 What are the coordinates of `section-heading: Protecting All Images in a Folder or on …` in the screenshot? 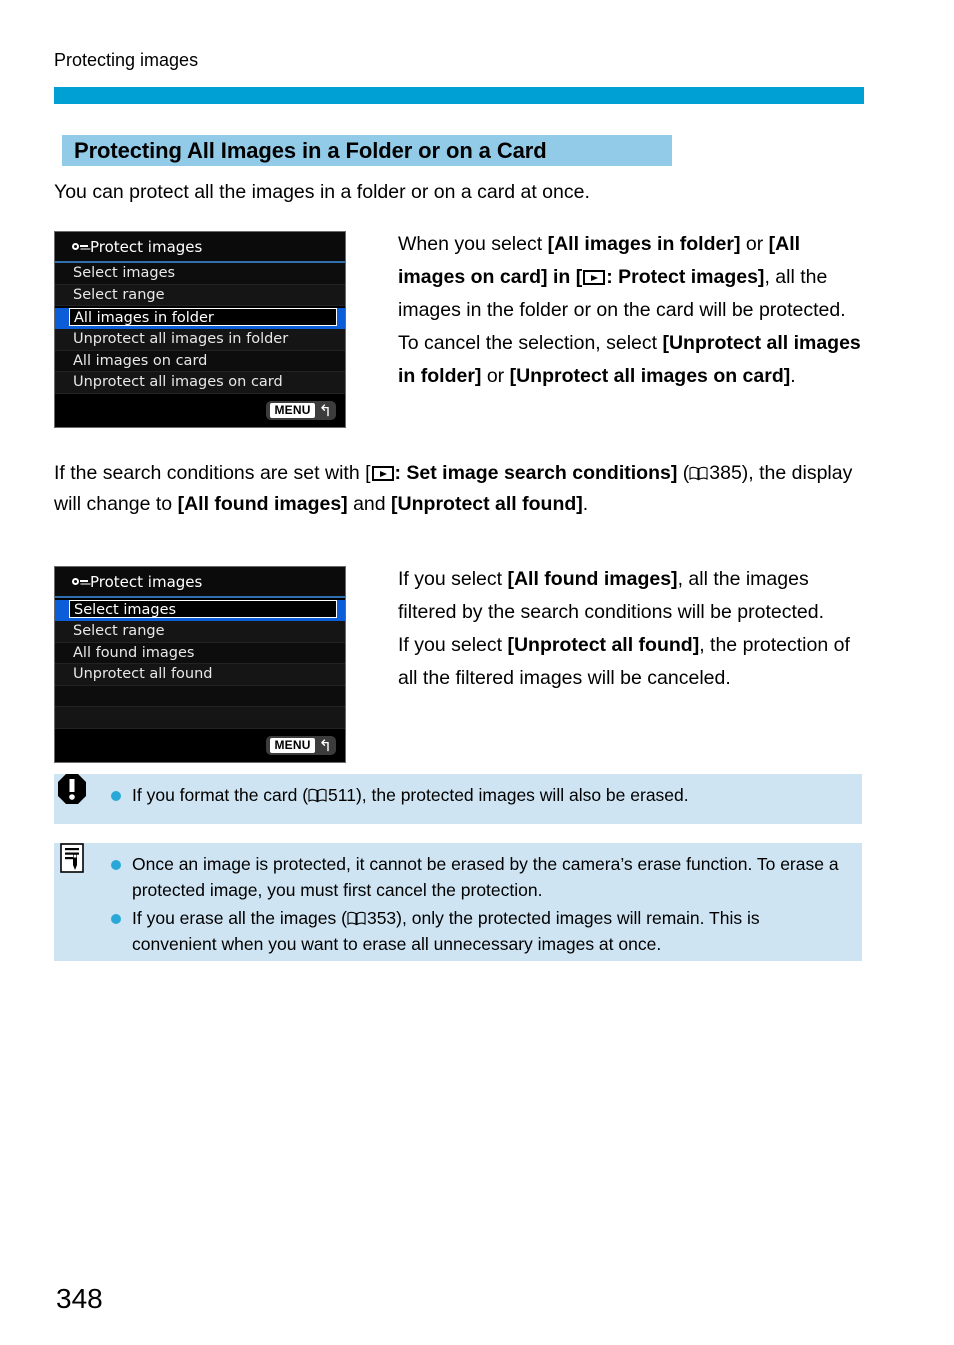 It's located at (367, 150).